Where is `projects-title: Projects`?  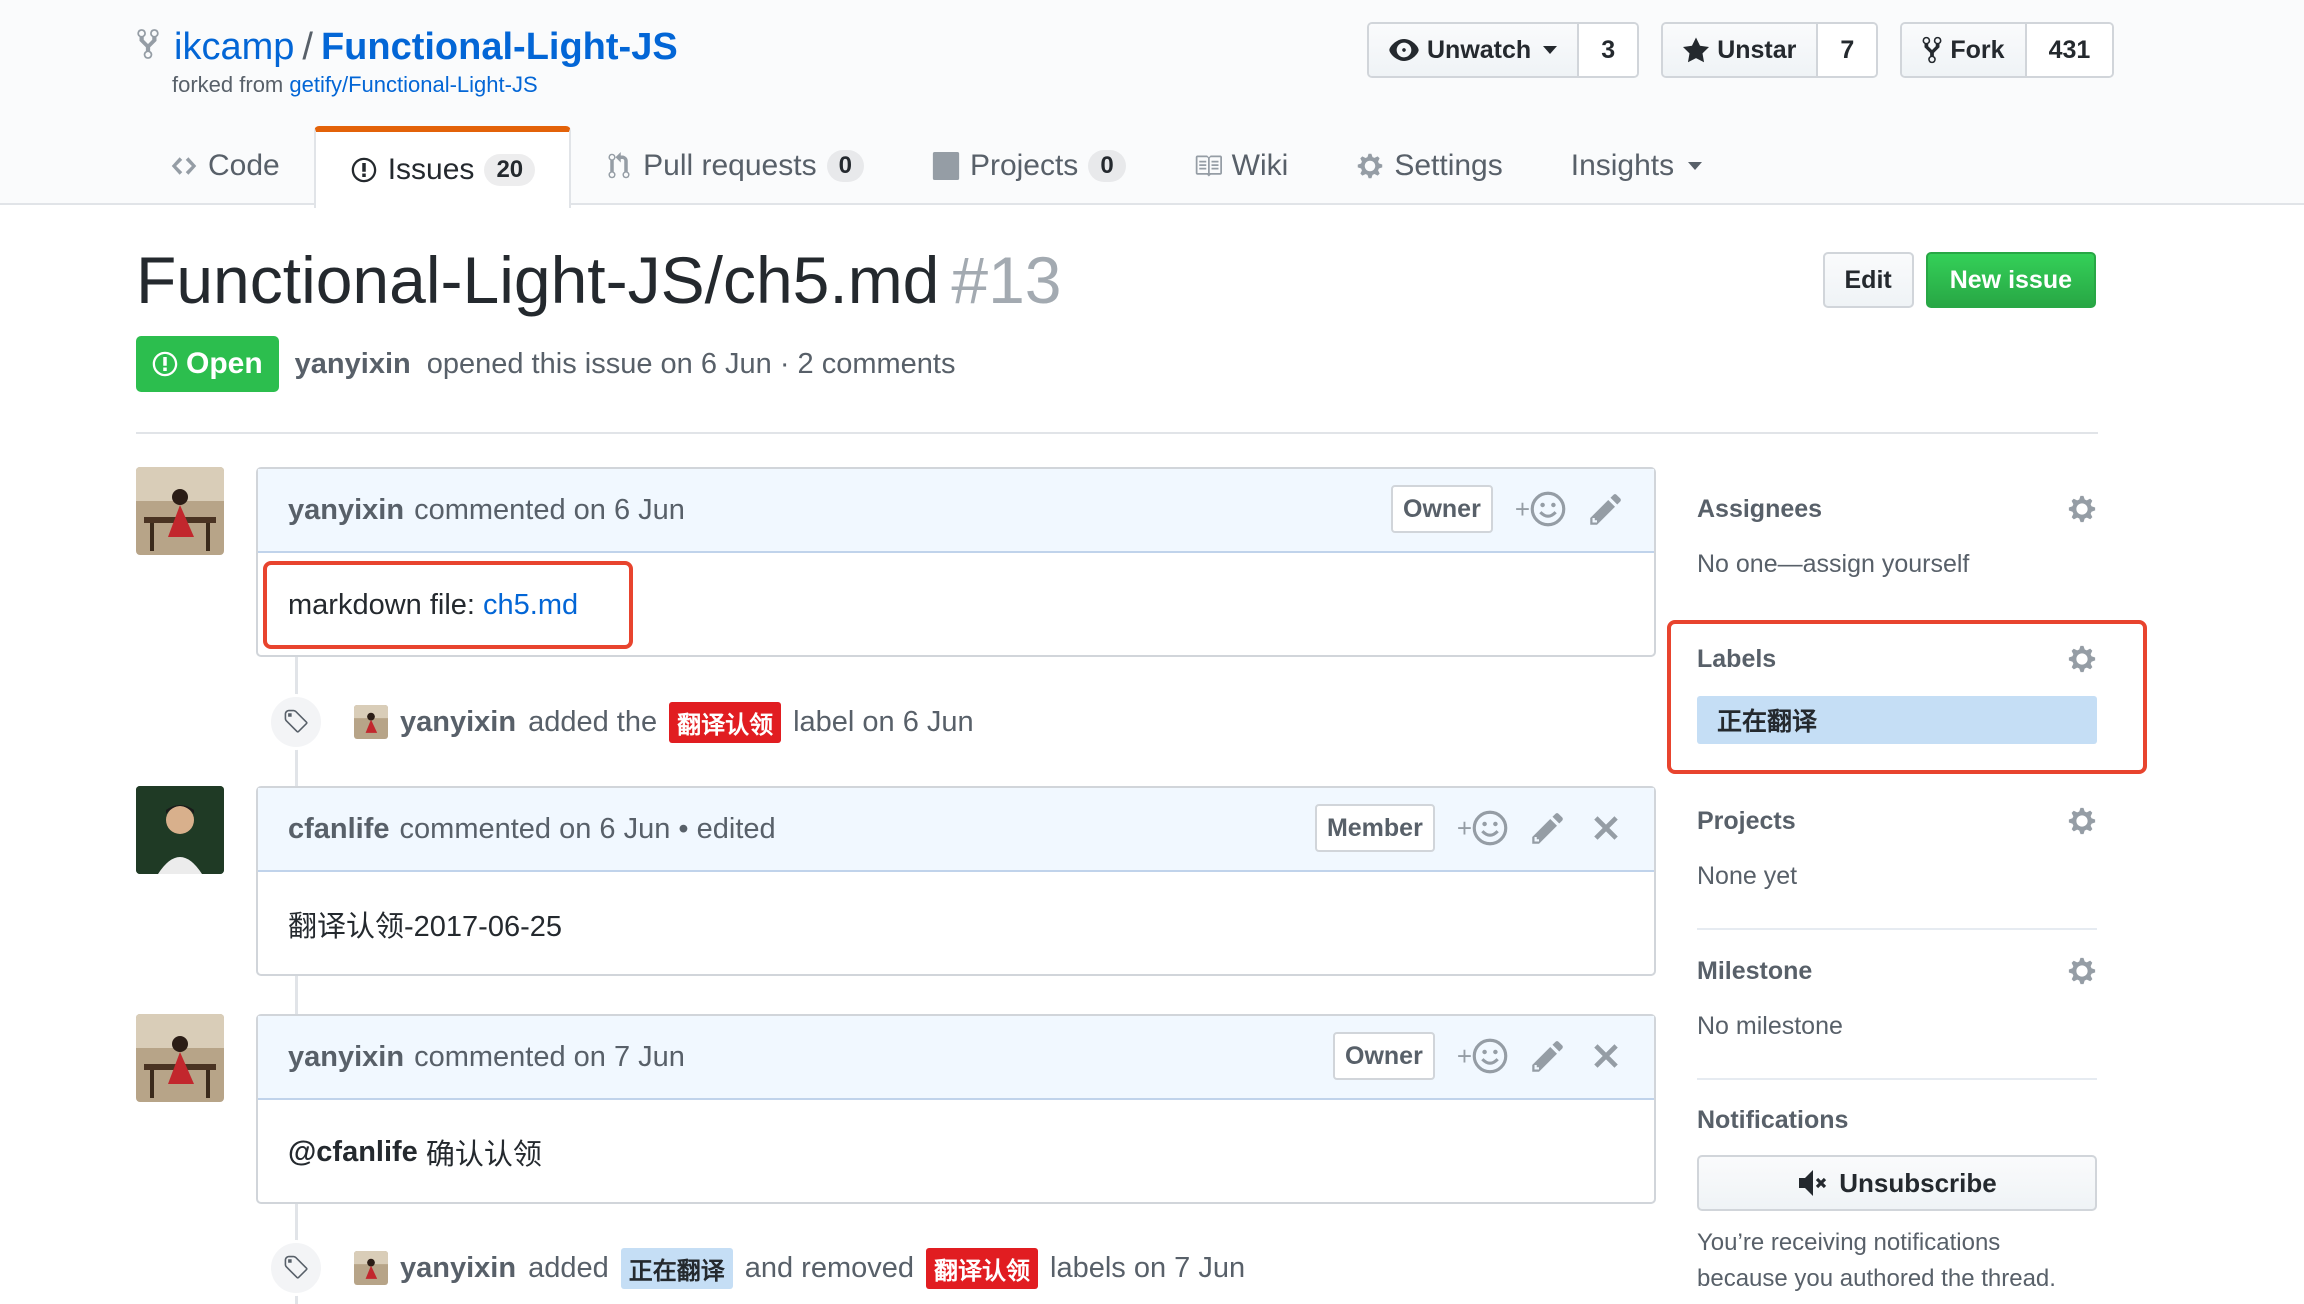
projects-title: Projects is located at coordinates (1746, 820).